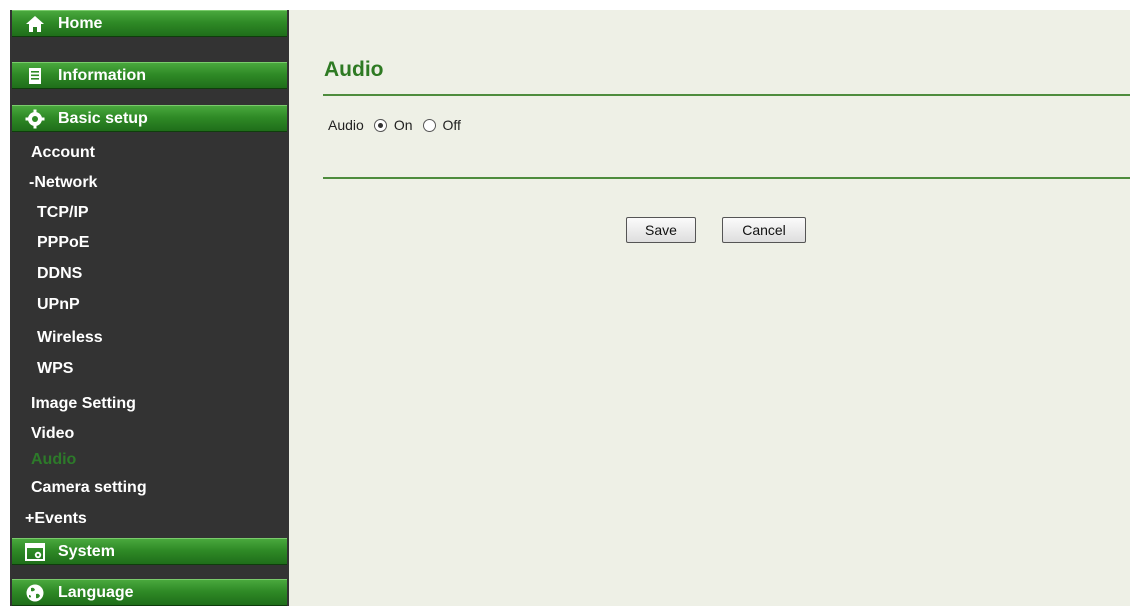 The image size is (1130, 606). Describe the element at coordinates (102, 75) in the screenshot. I see `menu-information-label: Information` at that location.